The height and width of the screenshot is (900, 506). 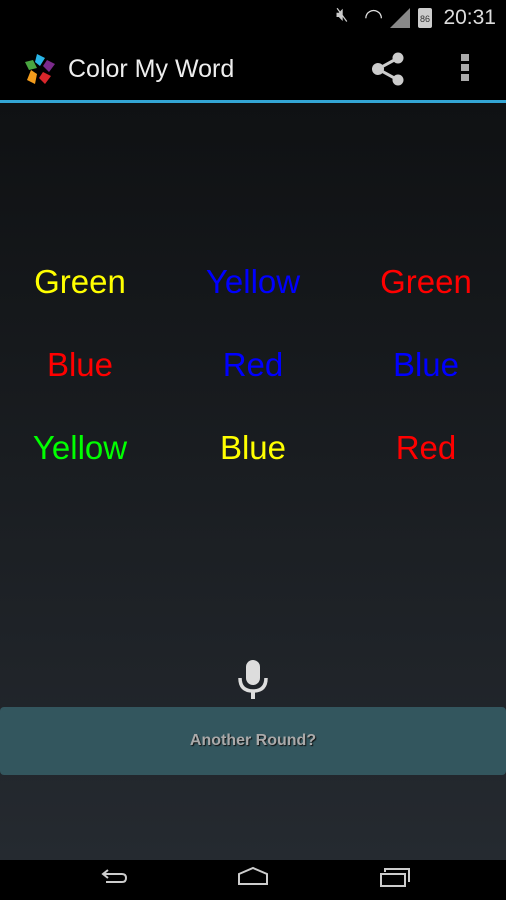 I want to click on signal-icon, so click(x=400, y=18).